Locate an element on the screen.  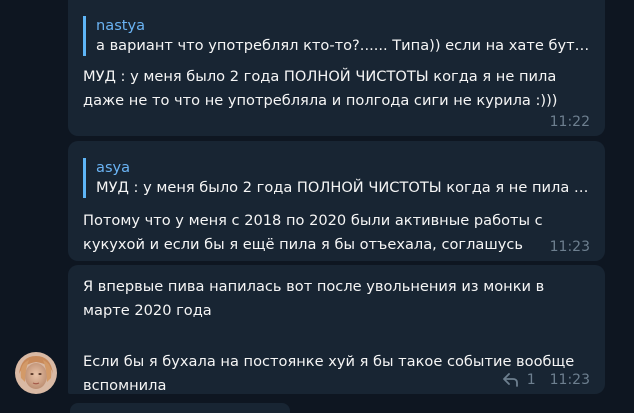
message-time: 11:22 is located at coordinates (569, 122).